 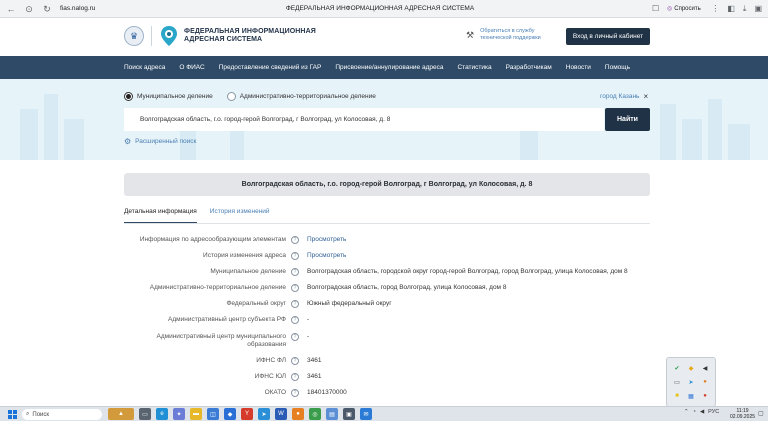 What do you see at coordinates (387, 365) in the screenshot?
I see `detail-row: ИФНС ФЛ ? 3461` at bounding box center [387, 365].